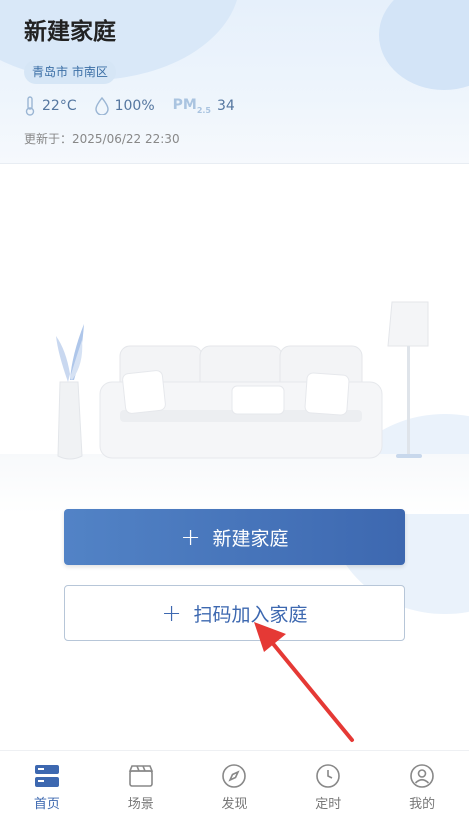  What do you see at coordinates (250, 538) in the screenshot?
I see `new-home-label: 新建家庭` at bounding box center [250, 538].